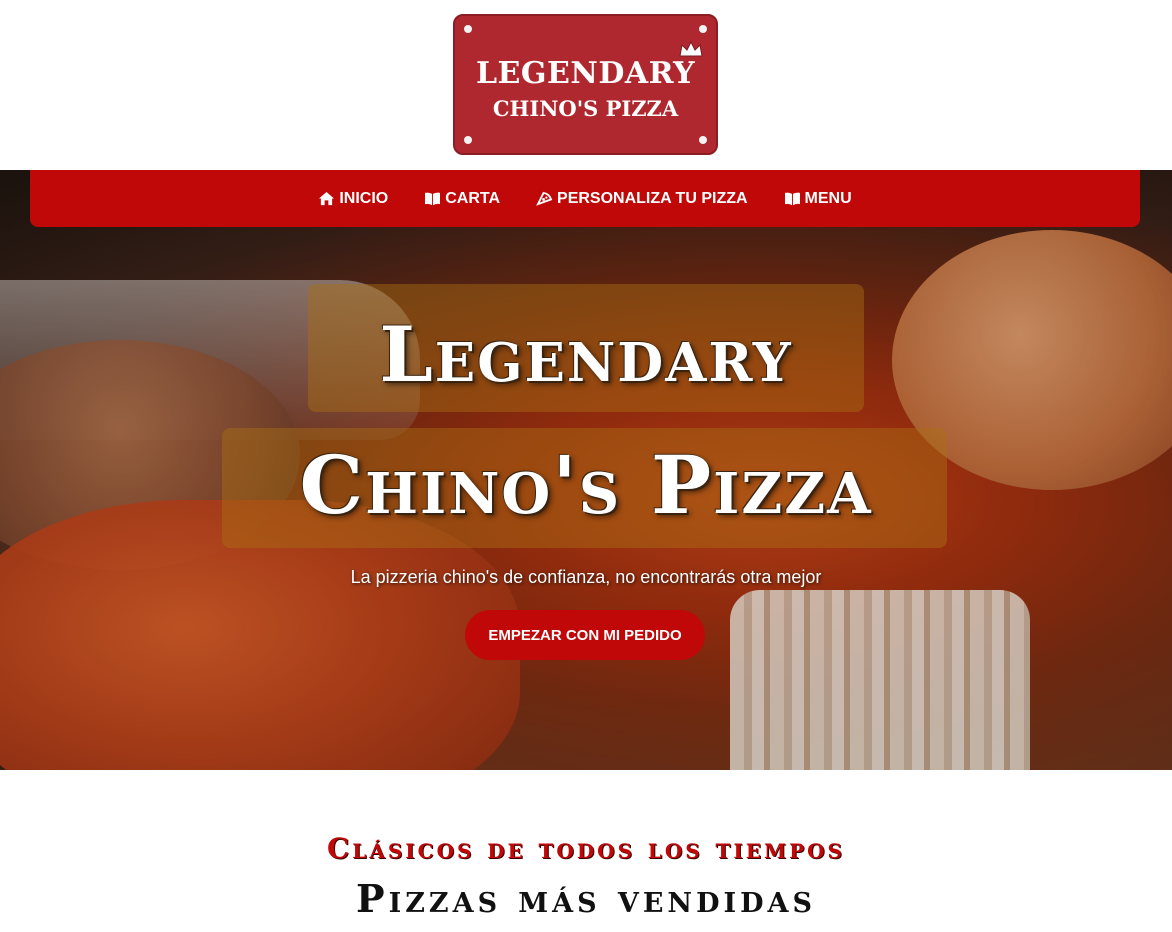 The width and height of the screenshot is (1172, 932). I want to click on nav-item-label: PERSONALIZA TU PIZZA, so click(652, 198).